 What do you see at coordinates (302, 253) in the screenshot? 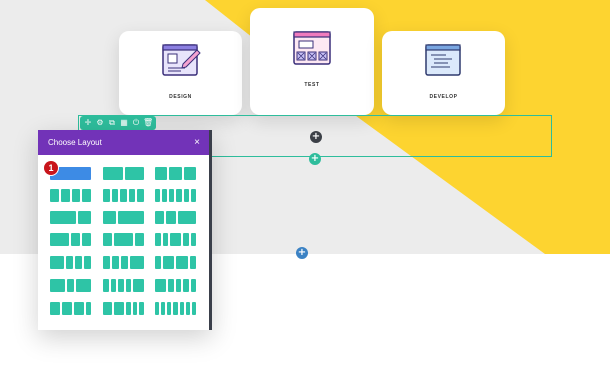
I see `add-section-button: +` at bounding box center [302, 253].